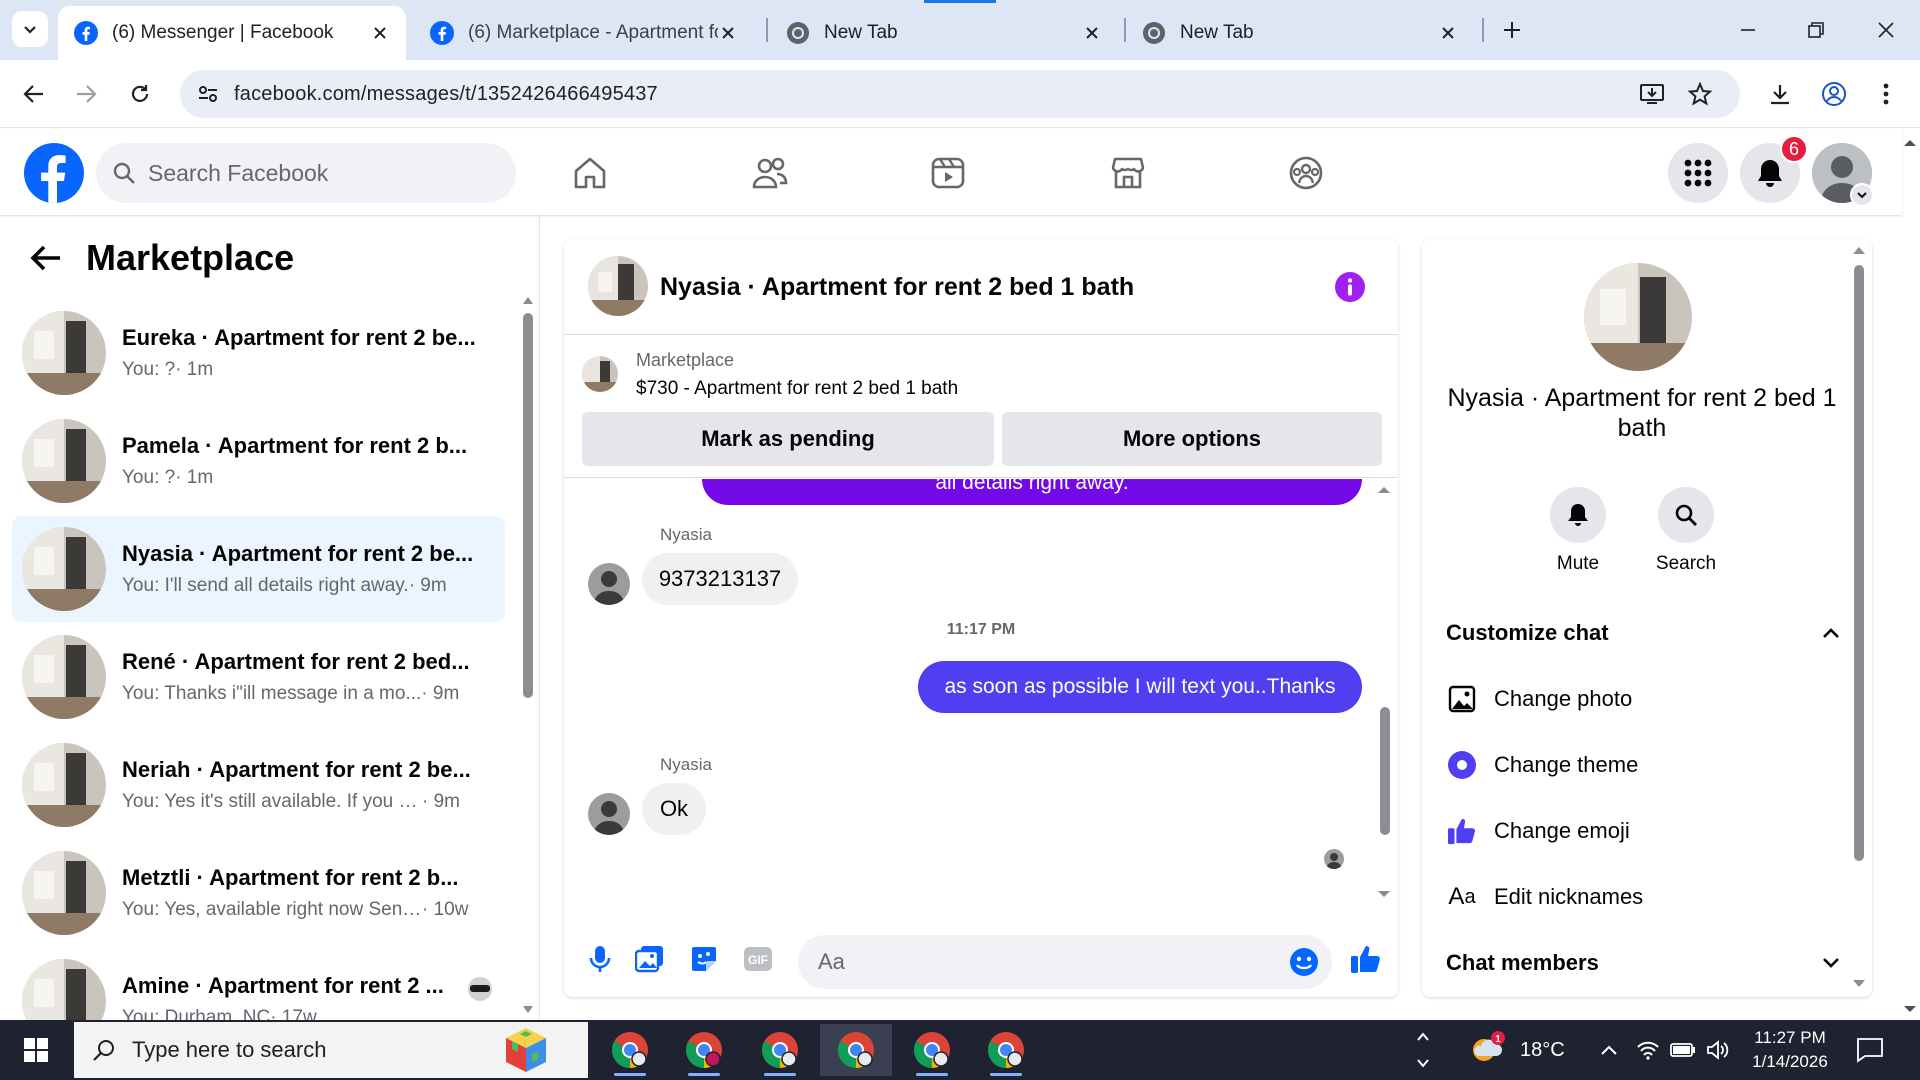  I want to click on profile-button, so click(1834, 94).